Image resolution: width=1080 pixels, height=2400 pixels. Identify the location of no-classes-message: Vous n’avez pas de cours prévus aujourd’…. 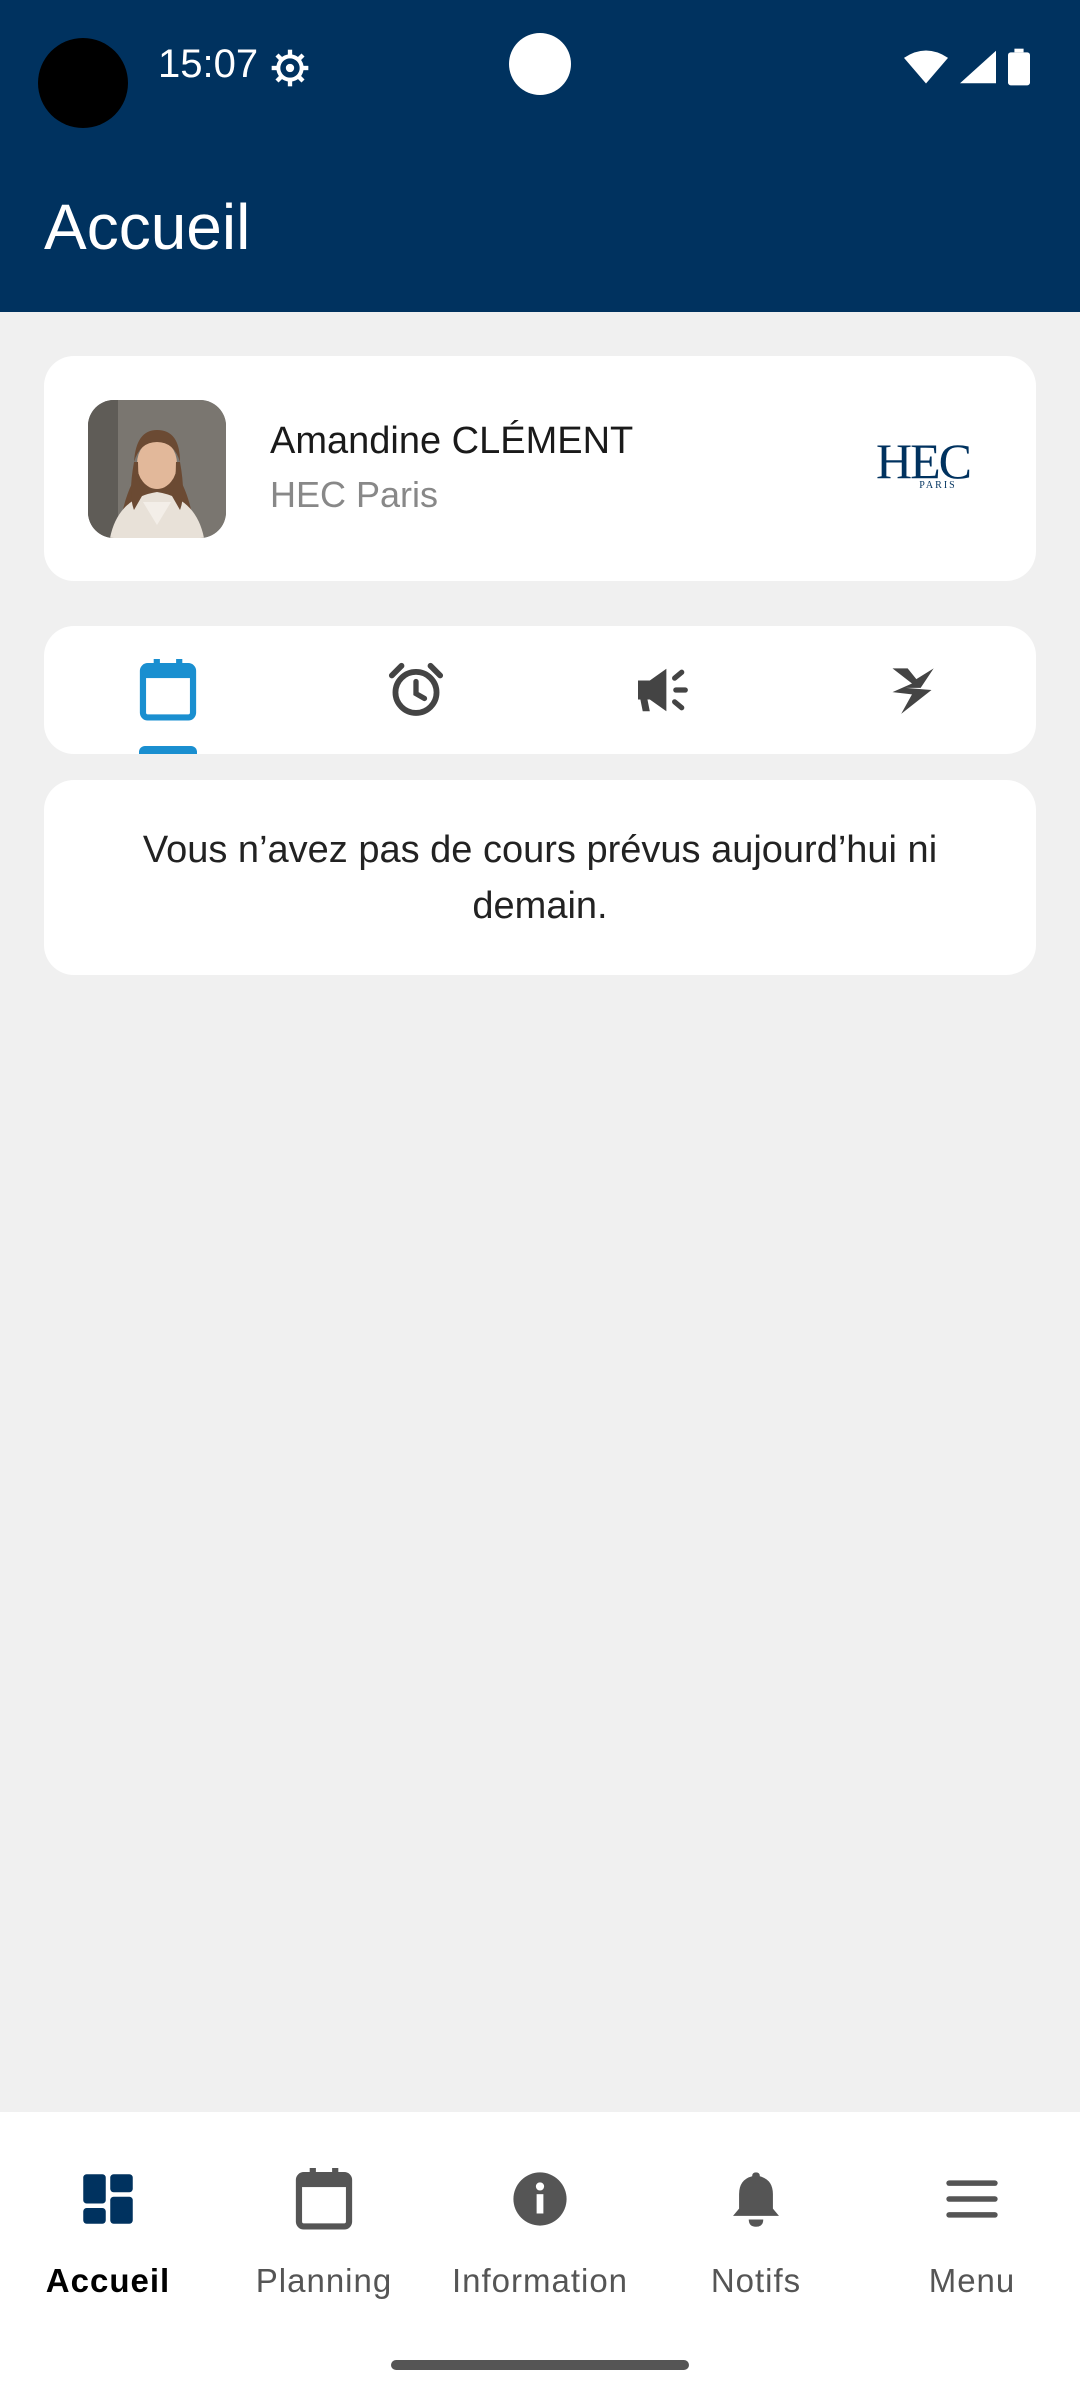
(540, 877).